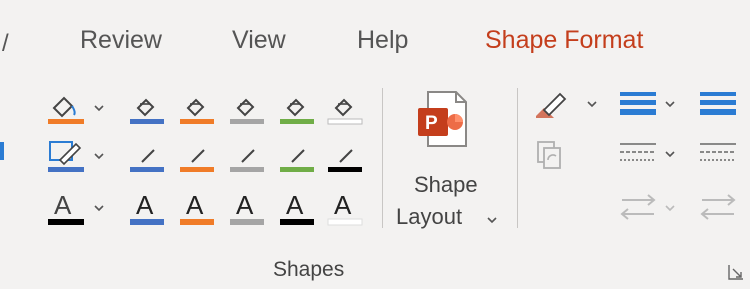  What do you see at coordinates (446, 184) in the screenshot?
I see `shape-layout-label-line1: Shape` at bounding box center [446, 184].